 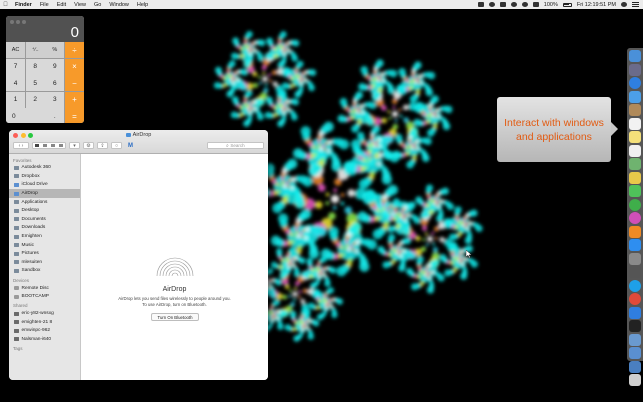 What do you see at coordinates (44, 202) in the screenshot?
I see `sidebar-item-applications: Applications` at bounding box center [44, 202].